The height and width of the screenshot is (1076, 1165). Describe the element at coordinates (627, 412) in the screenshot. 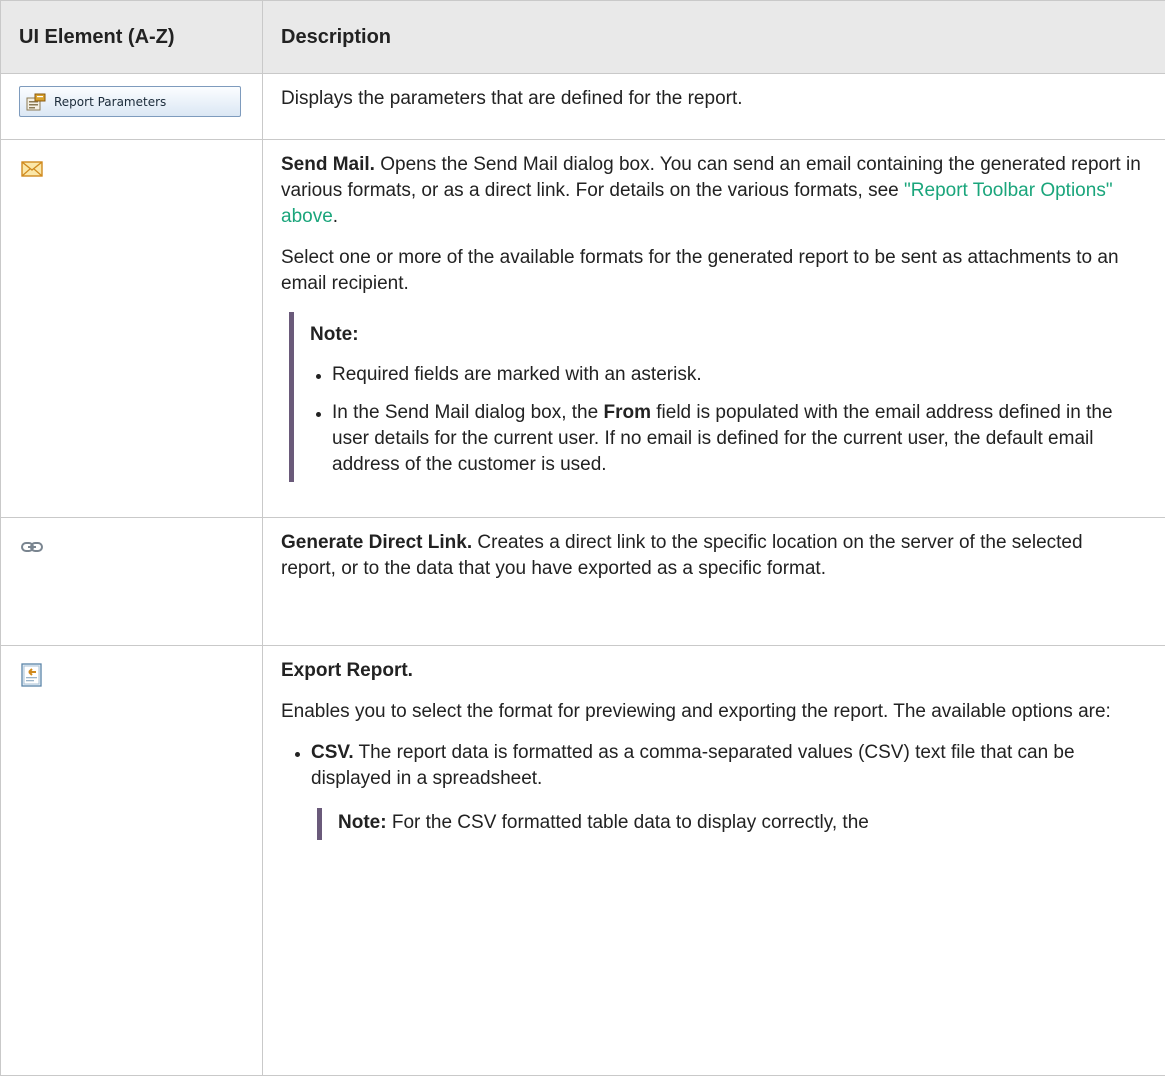

I see `from-field-label: From` at that location.